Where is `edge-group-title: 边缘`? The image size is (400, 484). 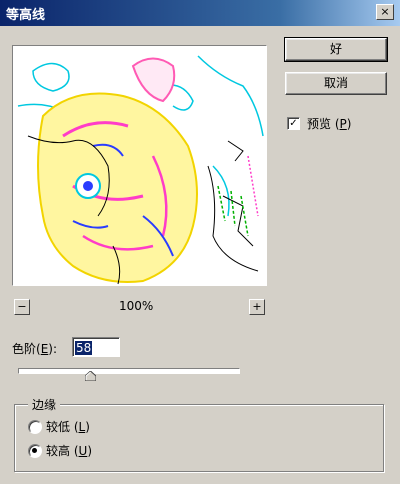
edge-group-title: 边缘 is located at coordinates (44, 404).